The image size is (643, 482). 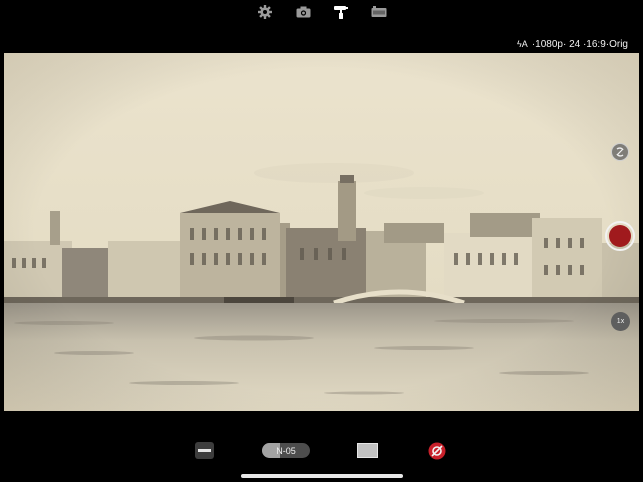 I want to click on format-text: ·1080p· 24 ·16:9·Orig, so click(x=579, y=44).